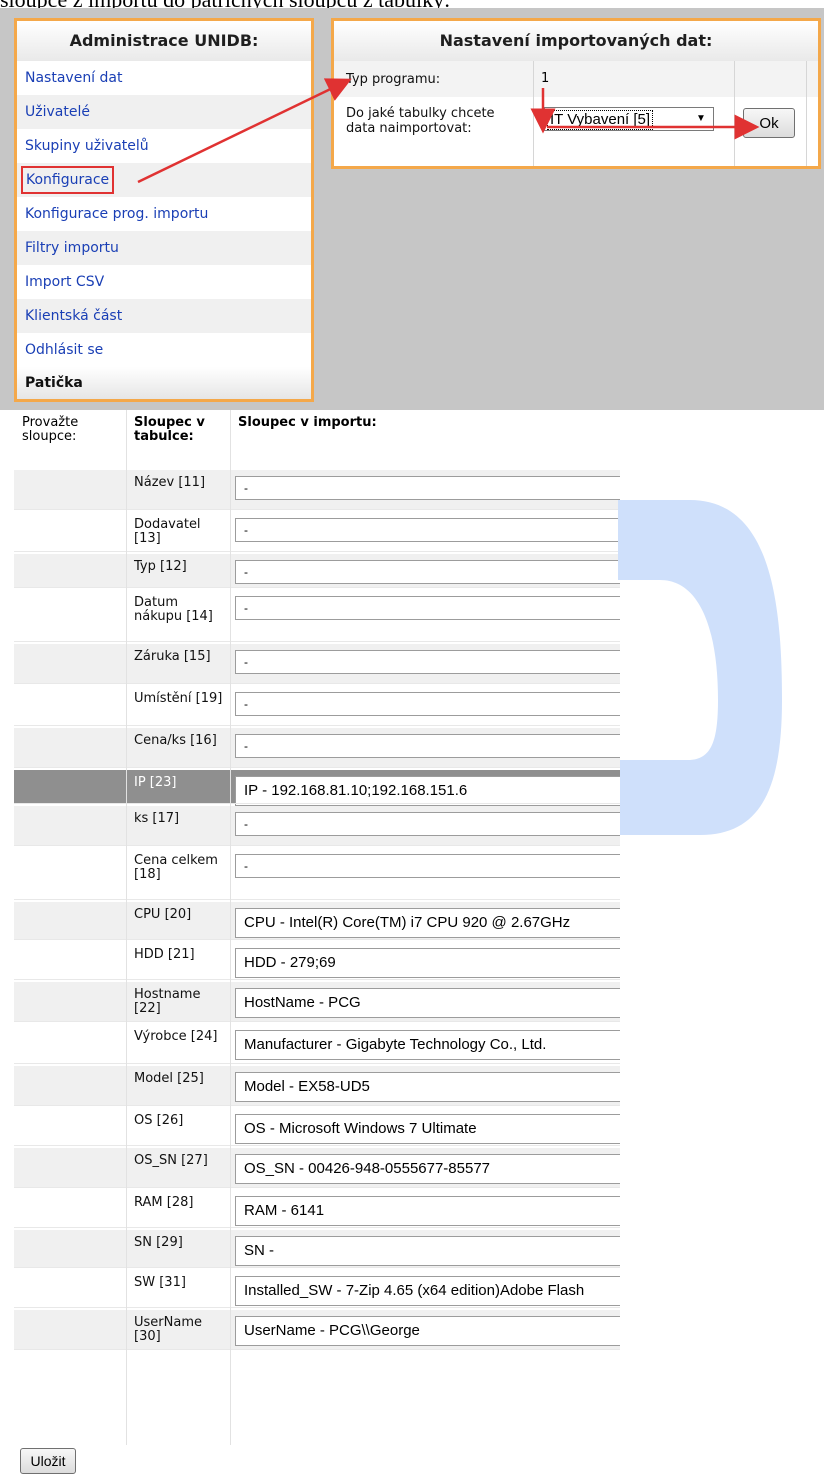 The image size is (824, 1474). Describe the element at coordinates (244, 131) in the screenshot. I see `red-arrow-icon` at that location.